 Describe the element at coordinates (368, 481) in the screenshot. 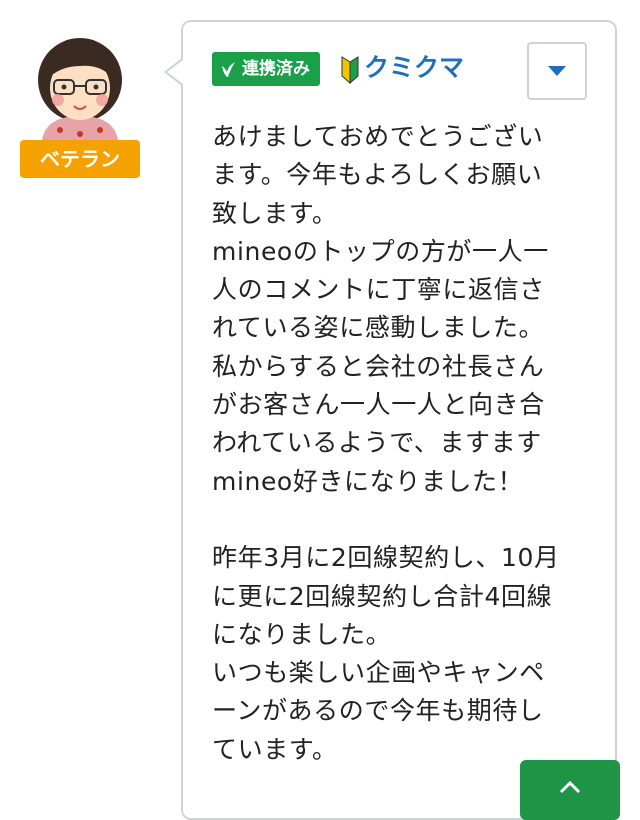

I see `comment-line: mineo好きになりました！` at that location.